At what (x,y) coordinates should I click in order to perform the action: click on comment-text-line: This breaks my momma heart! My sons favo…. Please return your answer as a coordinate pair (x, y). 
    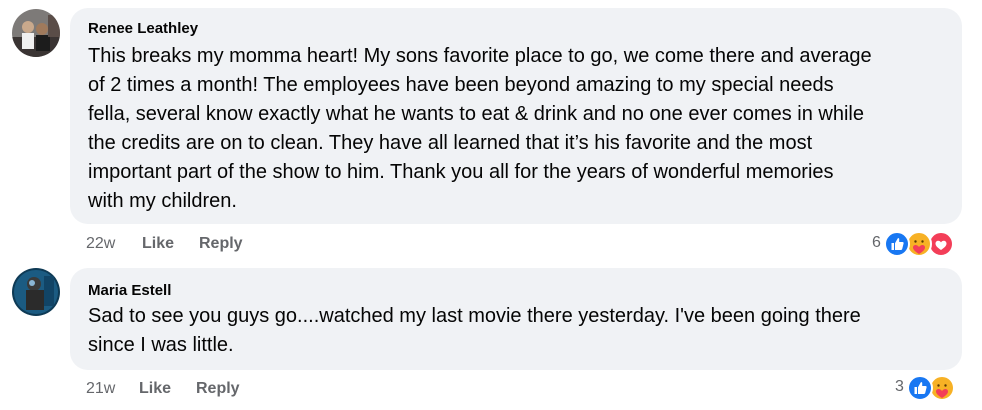
    Looking at the image, I should click on (480, 56).